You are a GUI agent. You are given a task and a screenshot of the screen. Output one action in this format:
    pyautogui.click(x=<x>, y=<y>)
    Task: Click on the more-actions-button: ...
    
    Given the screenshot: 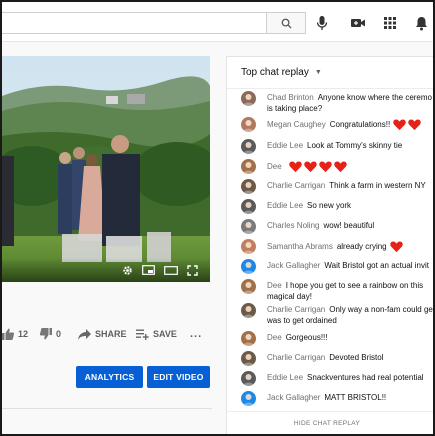 What is the action you would take?
    pyautogui.click(x=196, y=334)
    